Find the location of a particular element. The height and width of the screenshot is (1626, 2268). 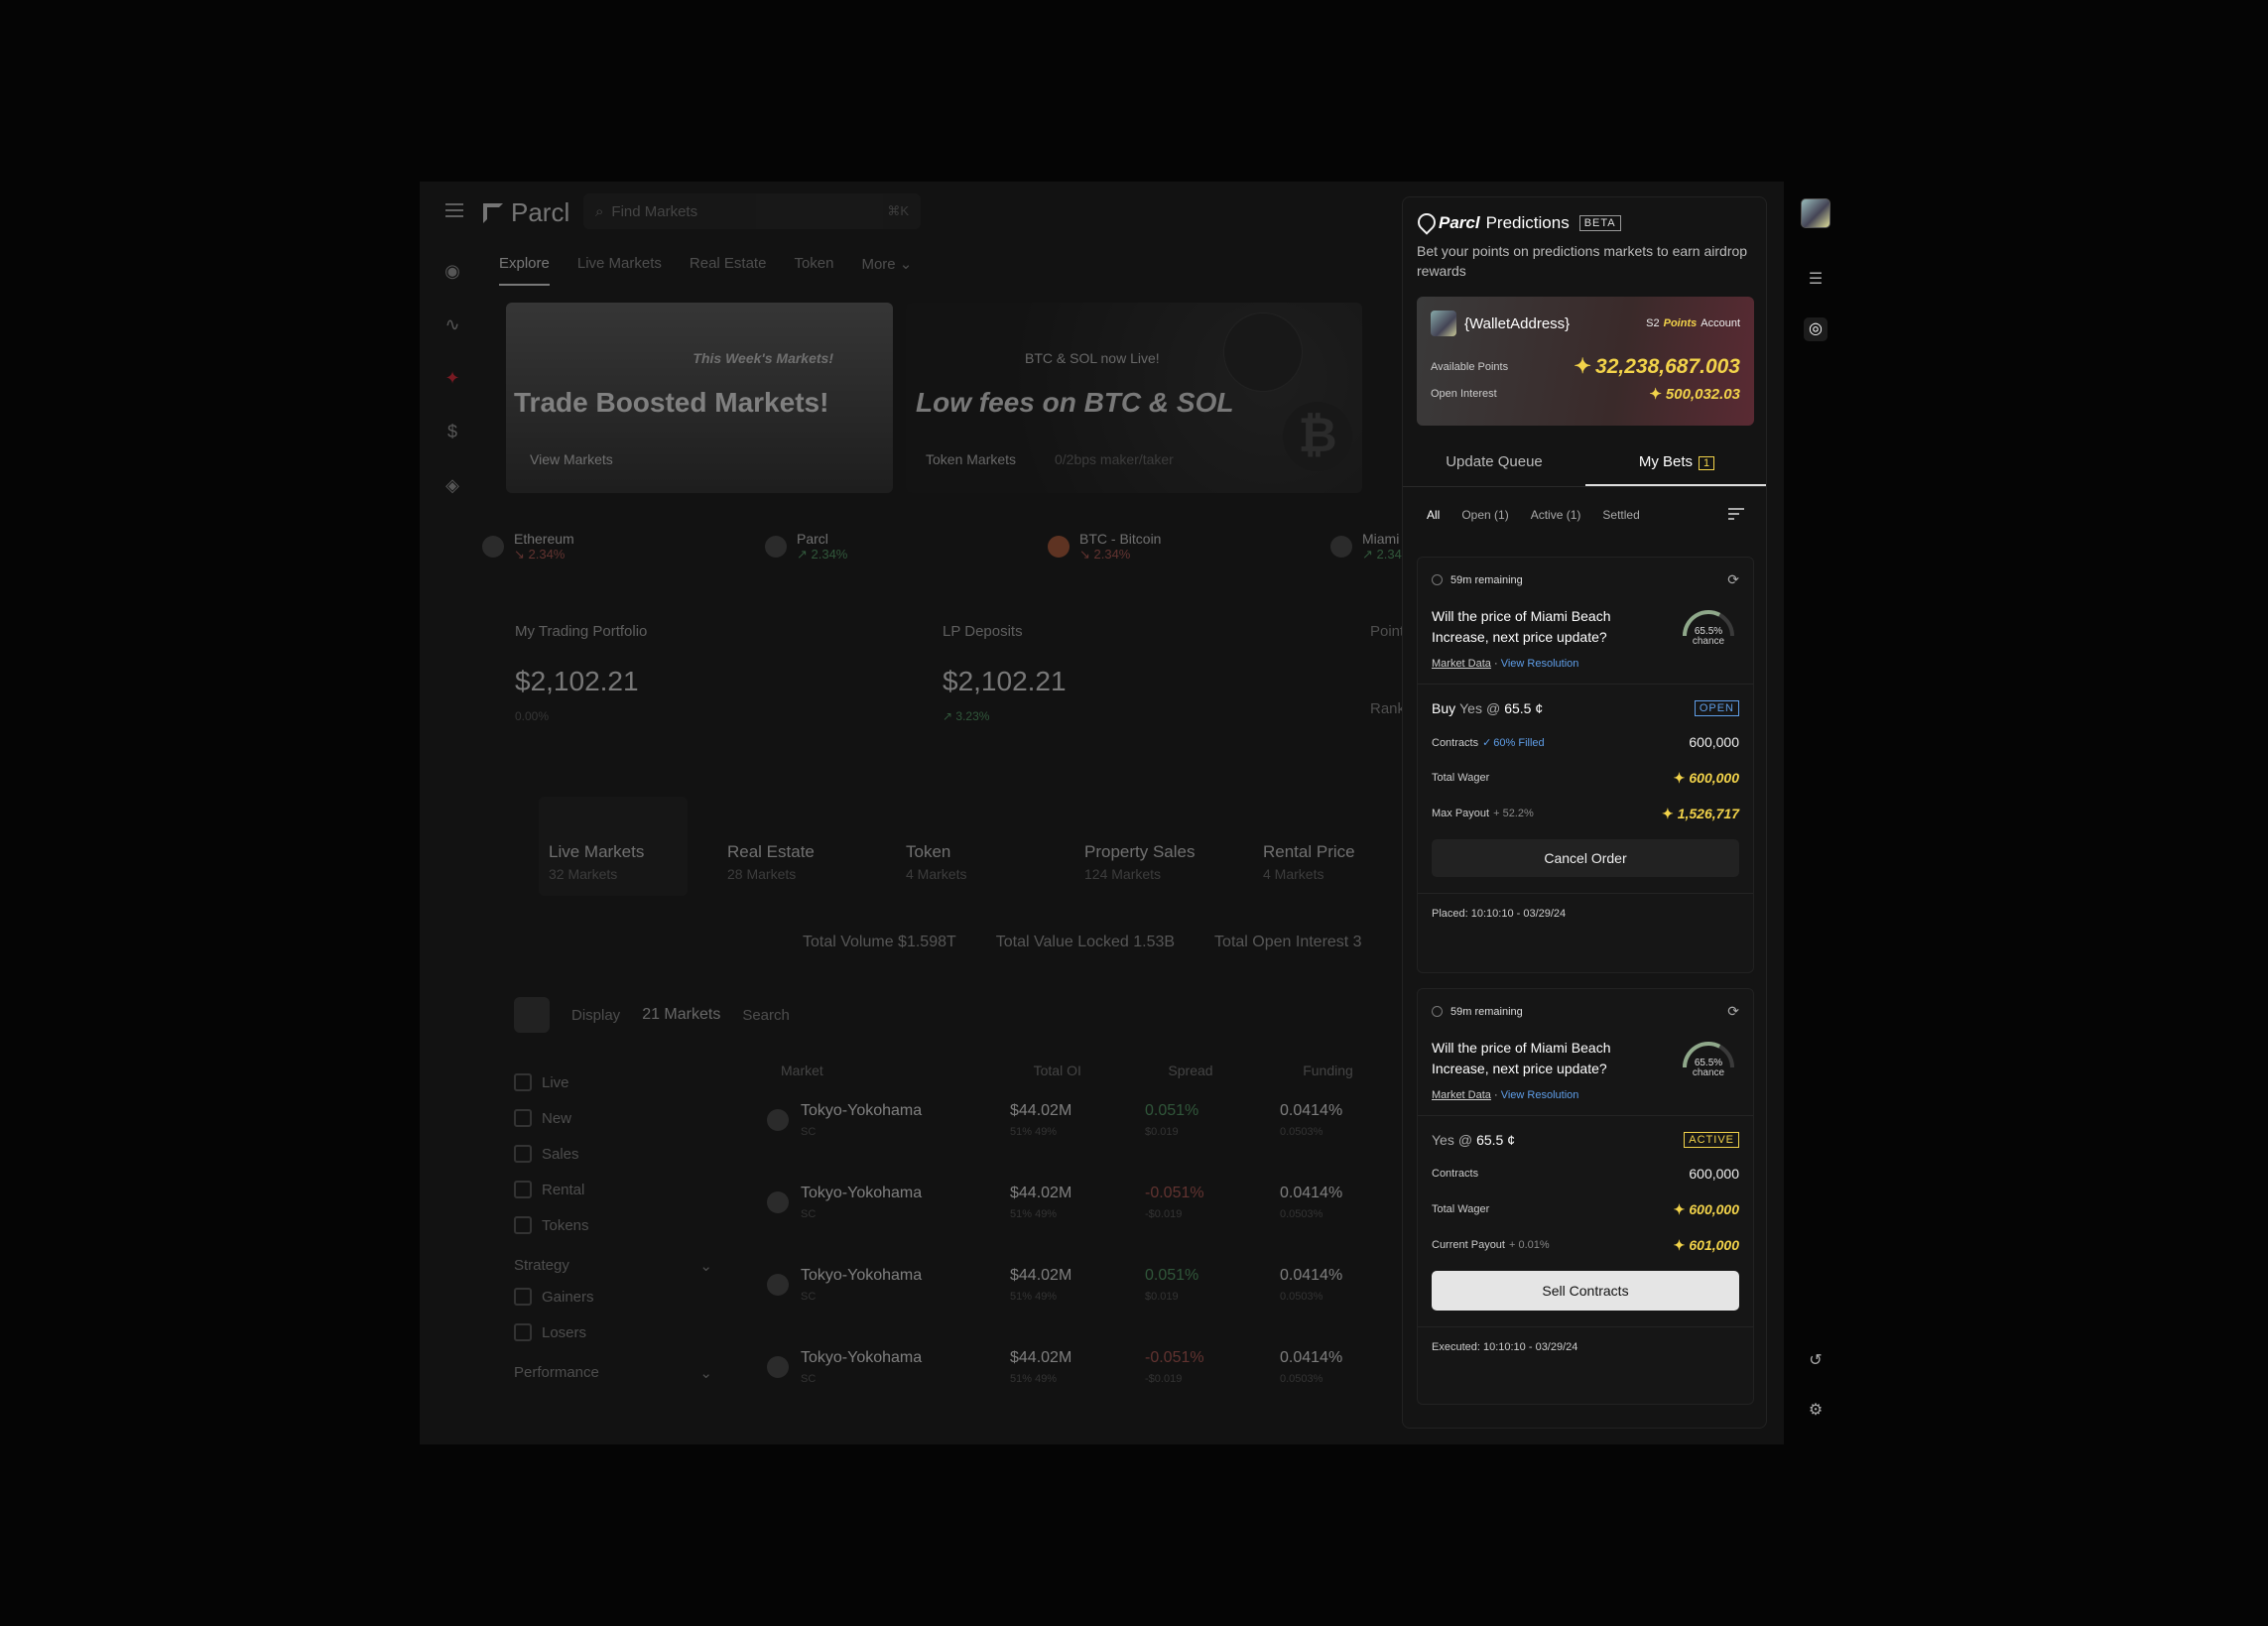

hamburger-menu-icon is located at coordinates (454, 212).